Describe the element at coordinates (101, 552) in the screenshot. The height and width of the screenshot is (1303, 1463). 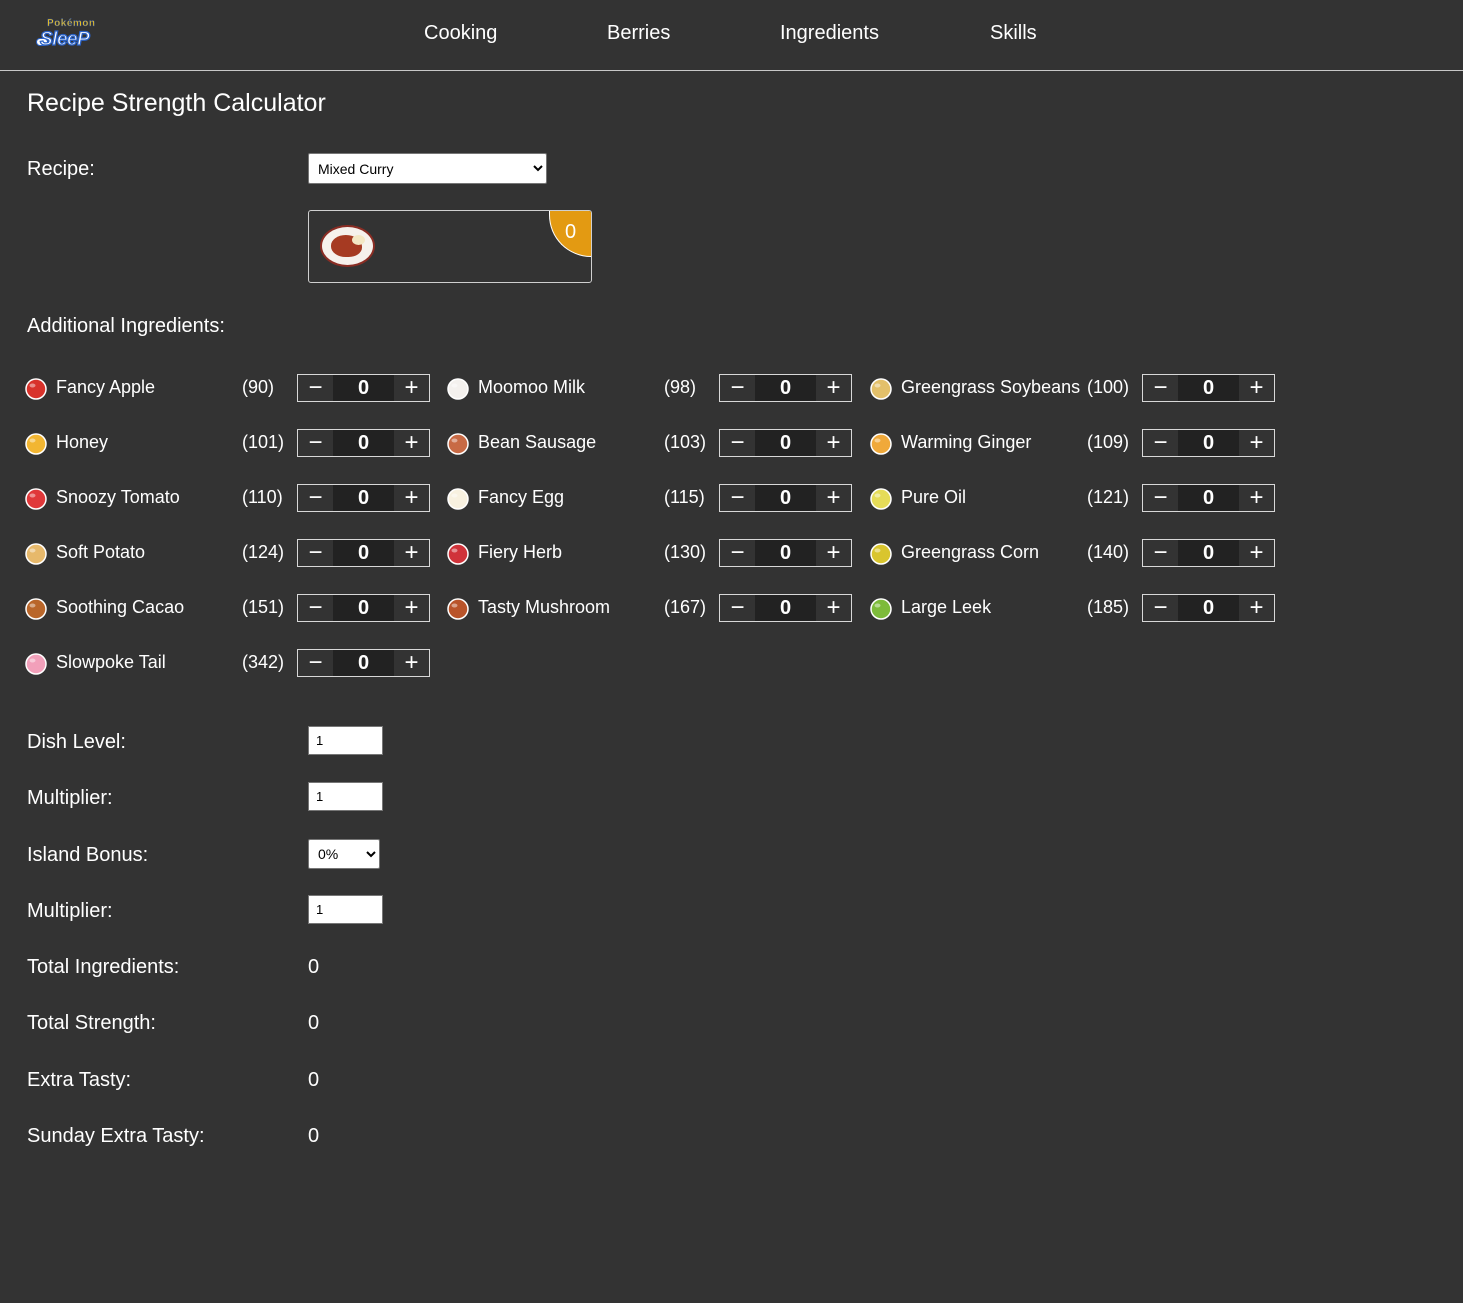
I see `ingredient-name: Soft Potato` at that location.